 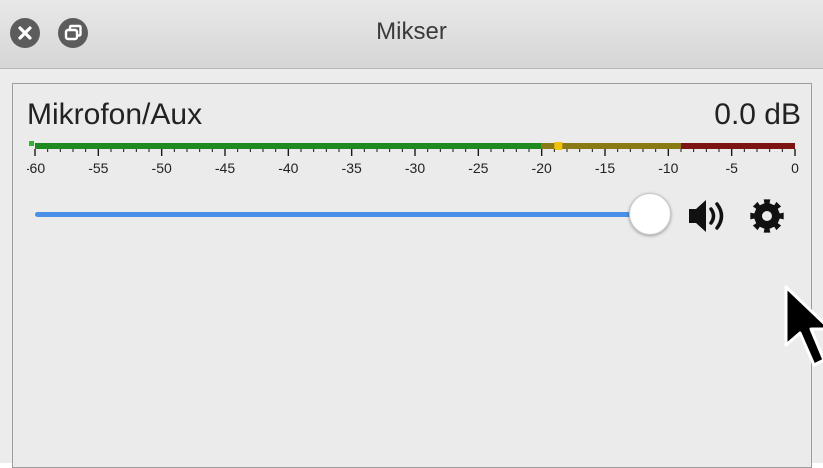 I want to click on meter-green-segment, so click(x=288, y=146).